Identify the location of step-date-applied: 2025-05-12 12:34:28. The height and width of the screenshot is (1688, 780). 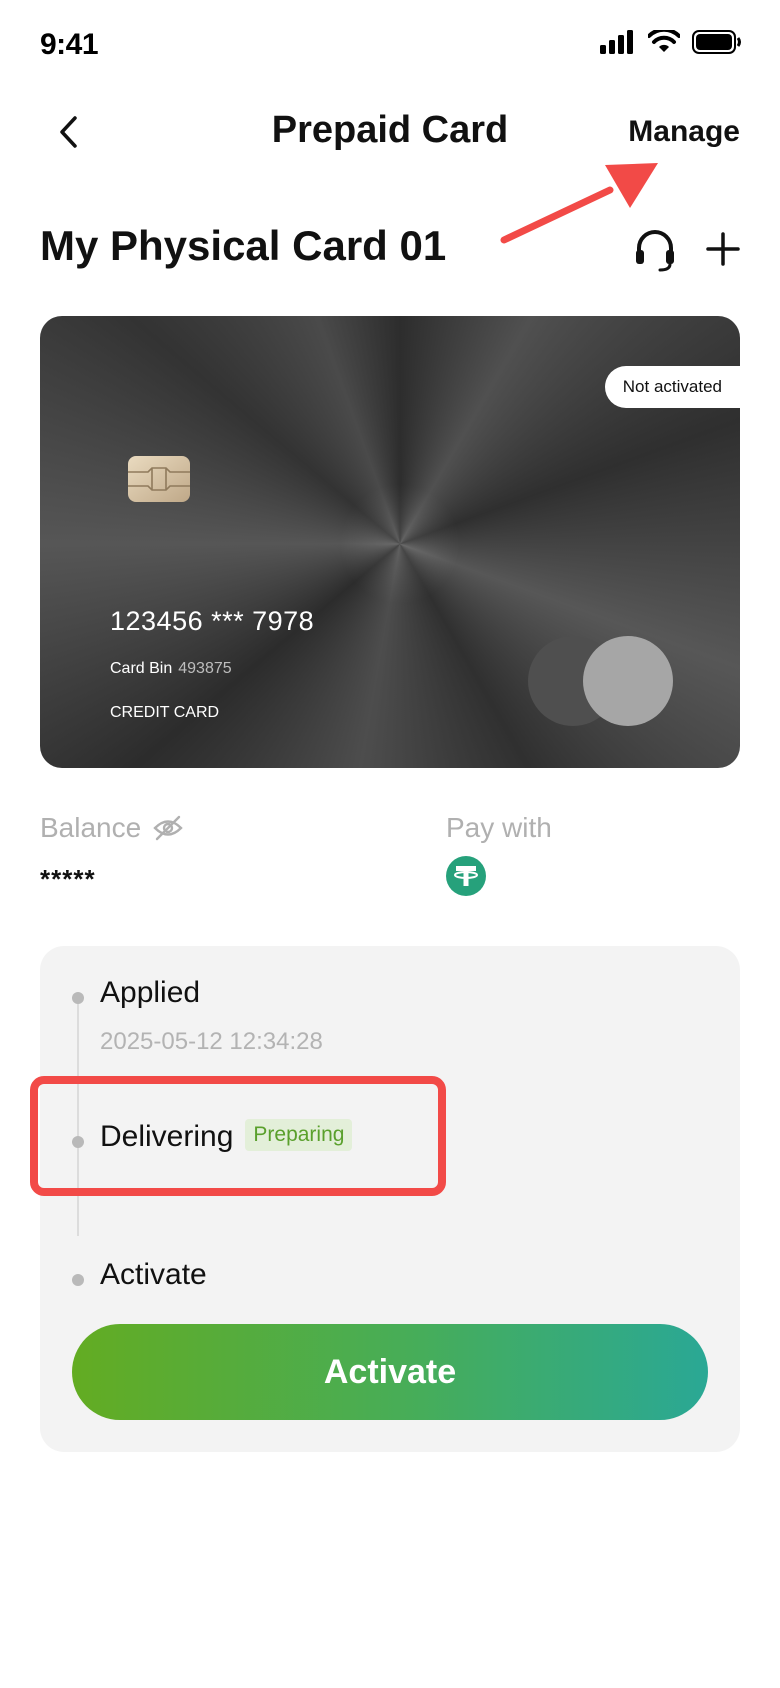
(211, 1041).